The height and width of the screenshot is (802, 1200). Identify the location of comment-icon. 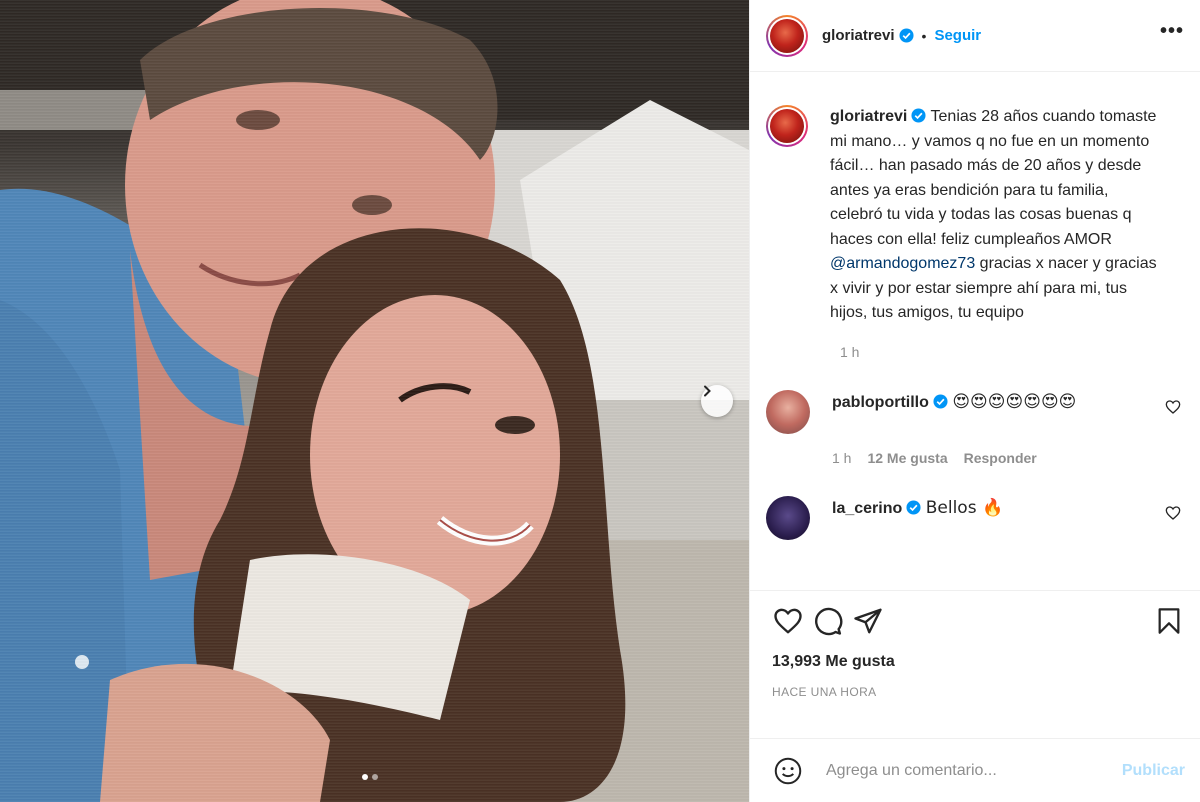
(828, 621).